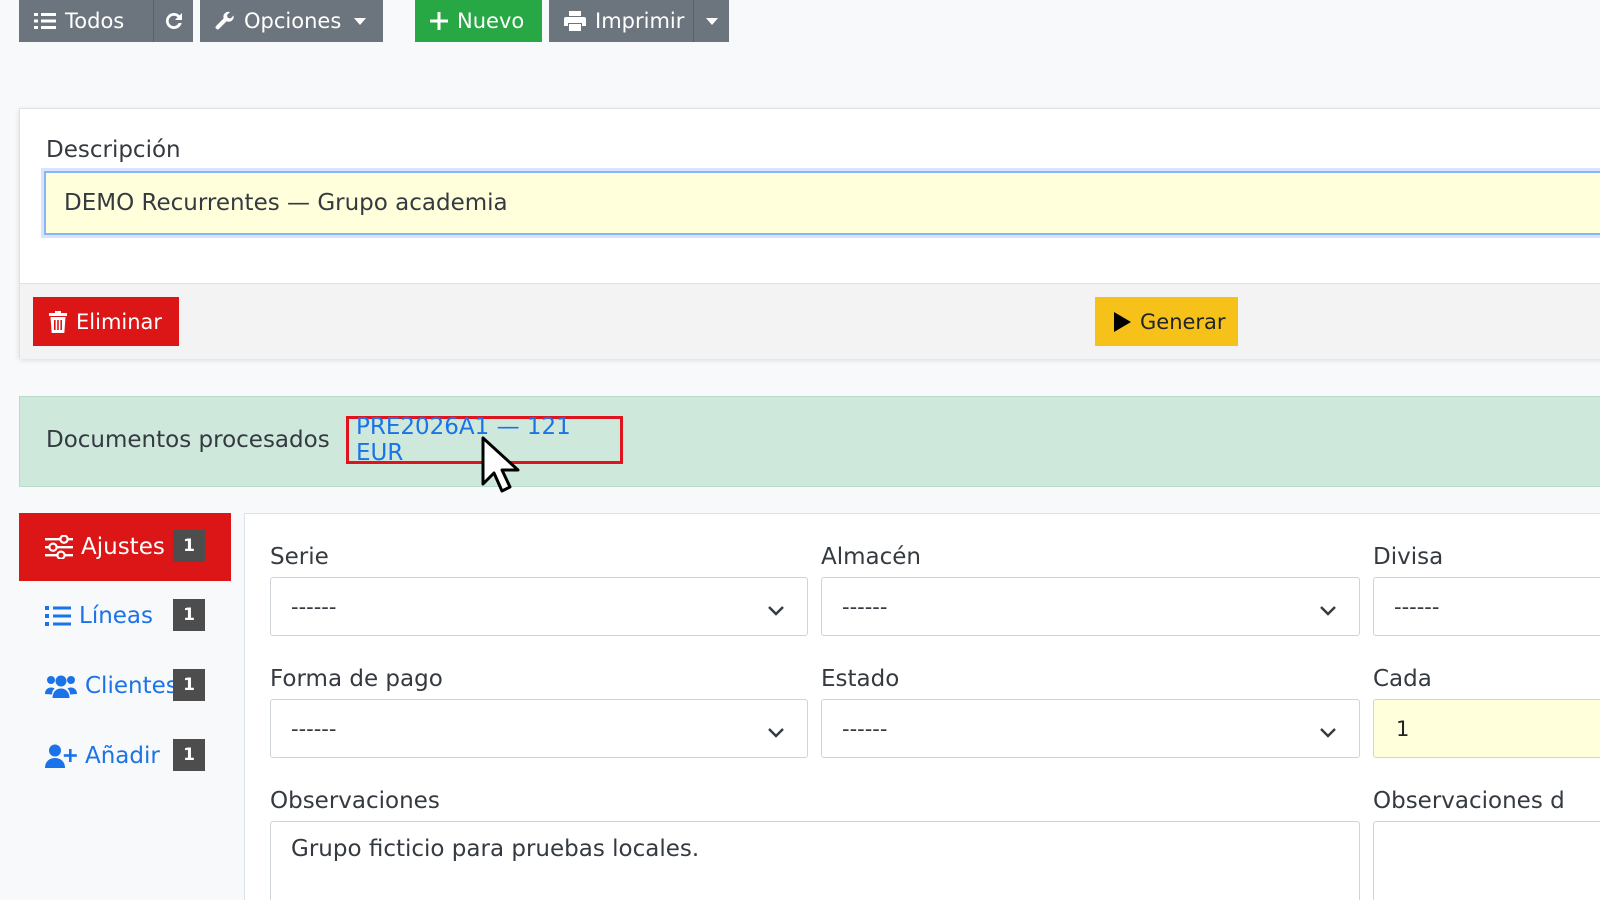 This screenshot has width=1600, height=900. Describe the element at coordinates (502, 467) in the screenshot. I see `mouse-cursor-icon` at that location.